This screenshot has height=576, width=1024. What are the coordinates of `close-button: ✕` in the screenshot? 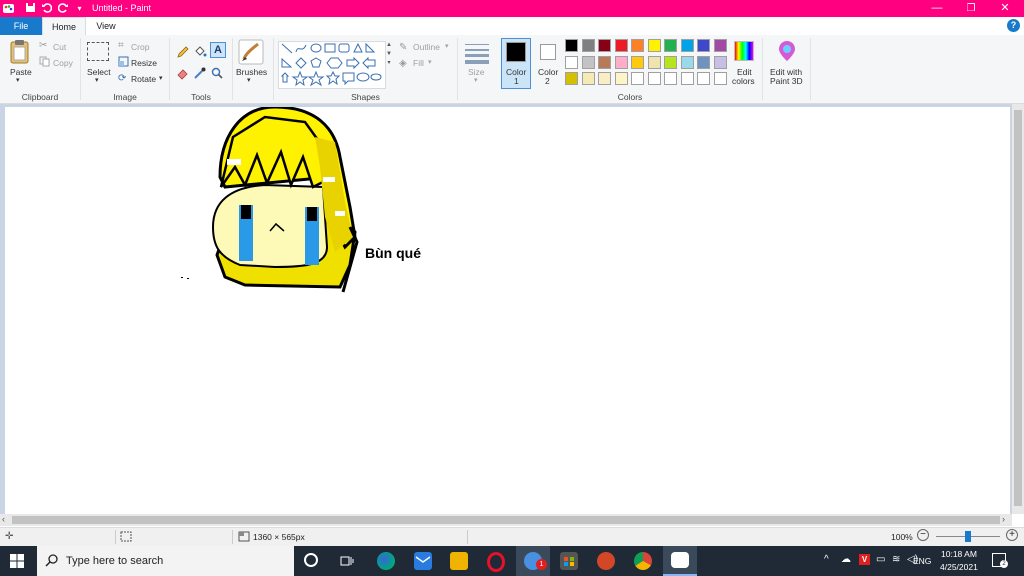 It's located at (1005, 8).